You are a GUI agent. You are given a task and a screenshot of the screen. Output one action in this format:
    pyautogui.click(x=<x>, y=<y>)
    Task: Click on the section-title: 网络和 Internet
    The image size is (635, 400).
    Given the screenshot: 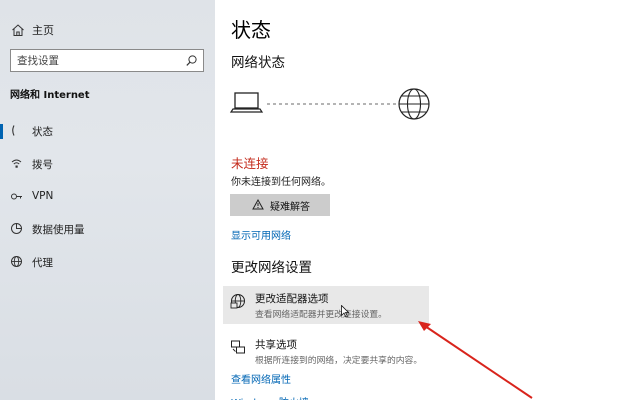 What is the action you would take?
    pyautogui.click(x=50, y=95)
    